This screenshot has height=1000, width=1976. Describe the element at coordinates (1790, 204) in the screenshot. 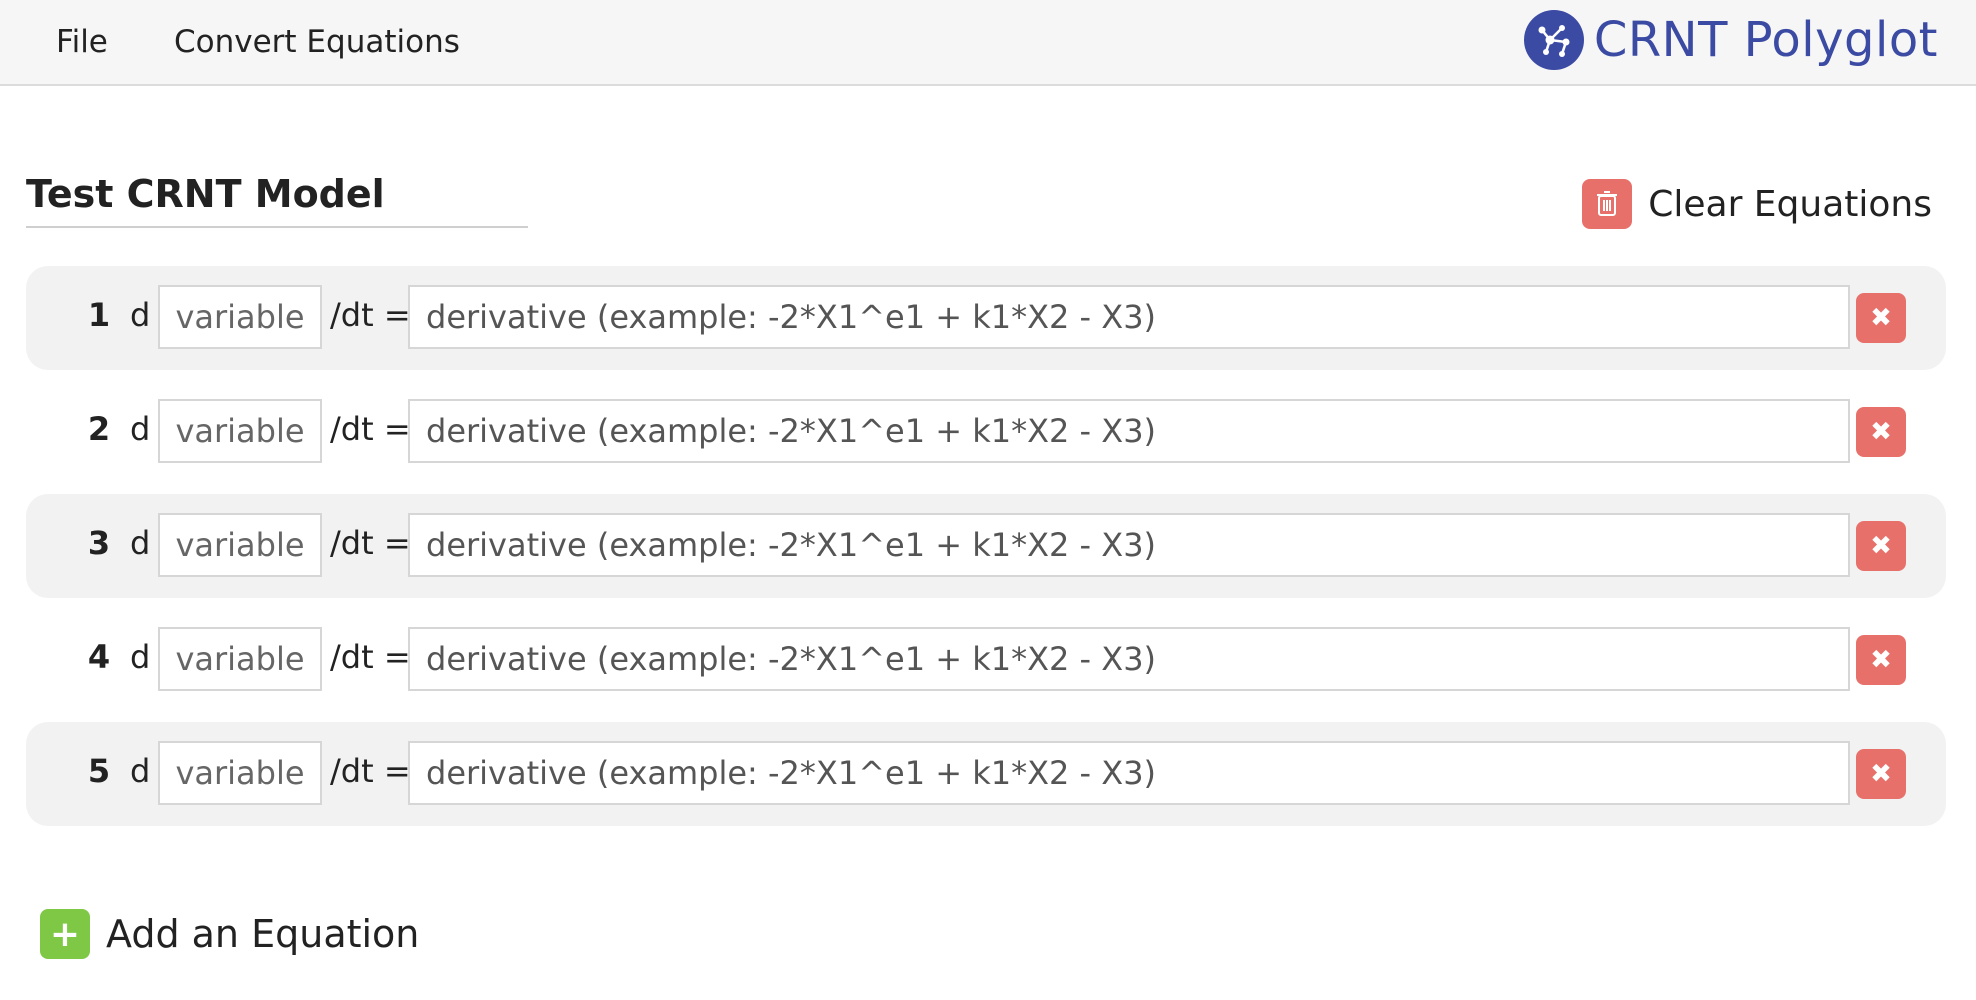

I see `clear-equations-label: Clear Equations` at that location.